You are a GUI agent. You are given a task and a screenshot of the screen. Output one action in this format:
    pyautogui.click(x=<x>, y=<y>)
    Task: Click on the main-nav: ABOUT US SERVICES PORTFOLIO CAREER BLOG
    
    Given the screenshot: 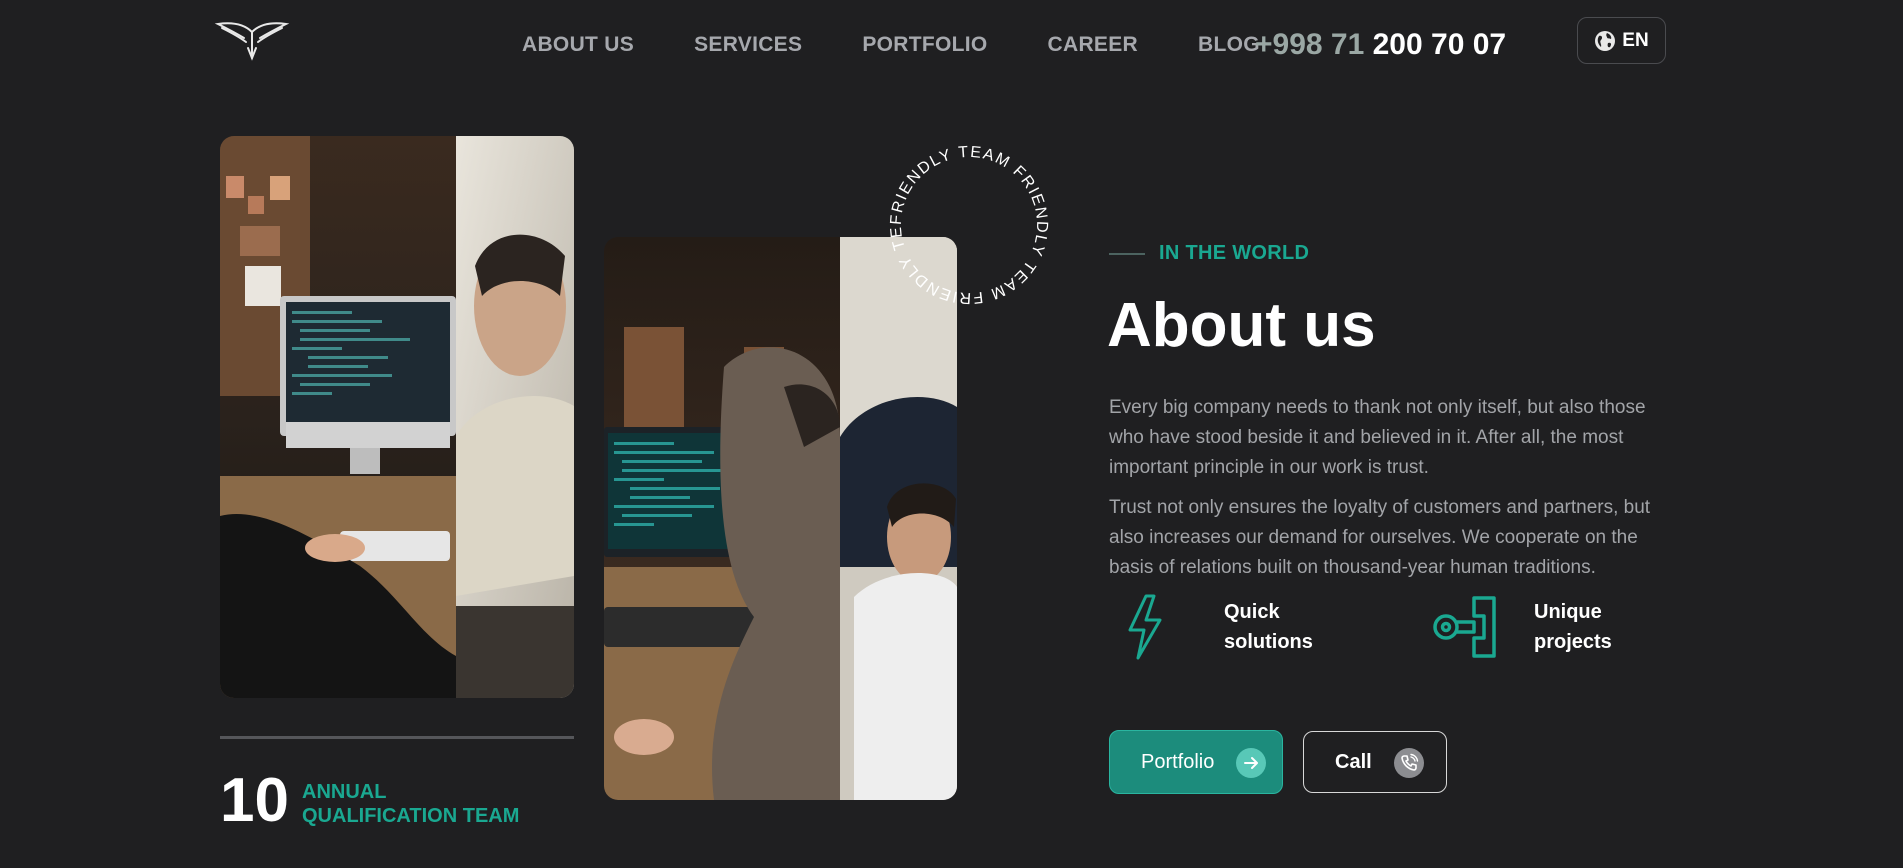 What is the action you would take?
    pyautogui.click(x=891, y=45)
    